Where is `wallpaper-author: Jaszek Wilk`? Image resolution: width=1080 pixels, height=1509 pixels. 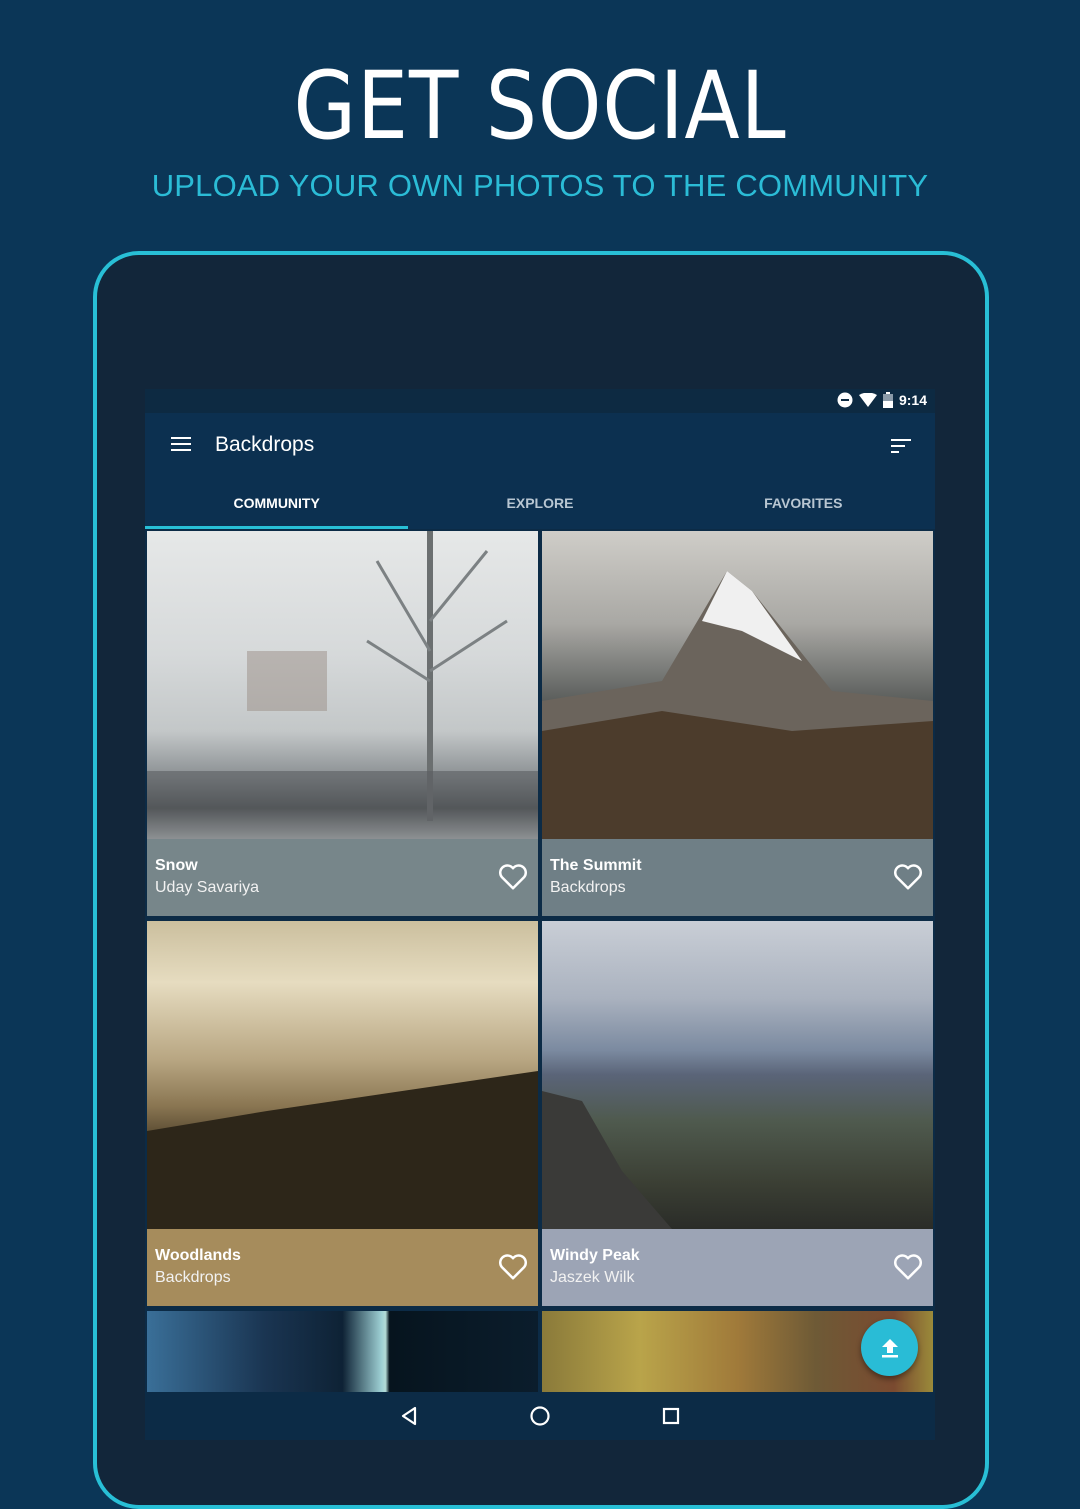 wallpaper-author: Jaszek Wilk is located at coordinates (592, 1277).